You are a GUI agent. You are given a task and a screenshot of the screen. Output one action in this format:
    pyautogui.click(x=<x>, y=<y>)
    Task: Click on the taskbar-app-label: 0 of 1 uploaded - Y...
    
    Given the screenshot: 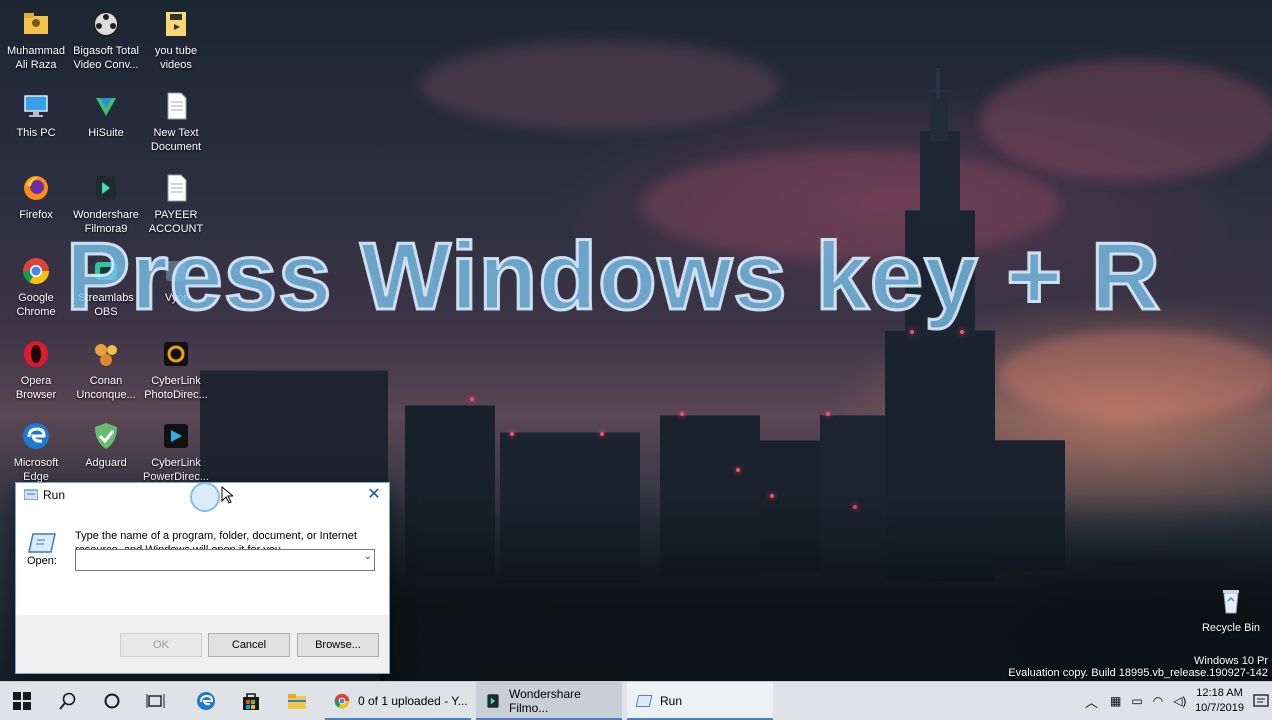 What is the action you would take?
    pyautogui.click(x=413, y=701)
    